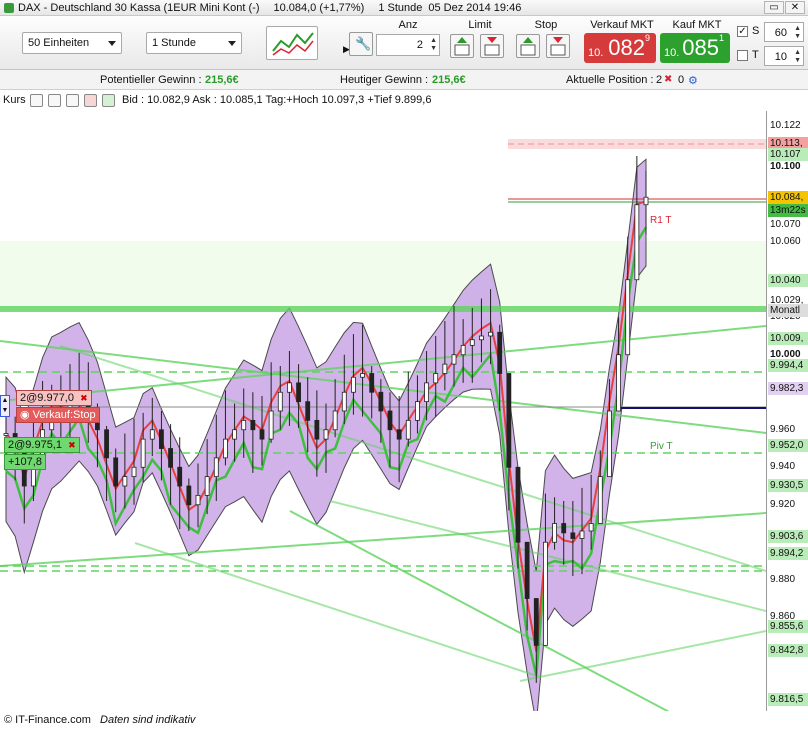 This screenshot has height=731, width=808. What do you see at coordinates (90, 100) in the screenshot?
I see `sell-arrow-icon` at bounding box center [90, 100].